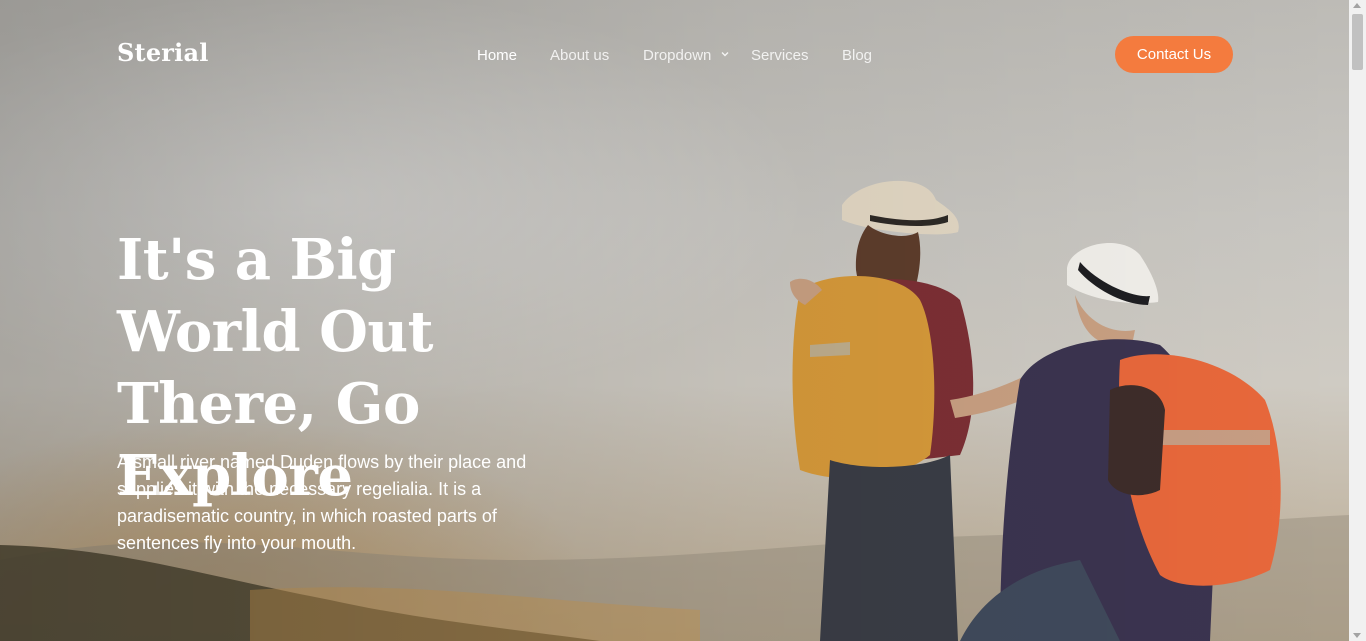 This screenshot has height=641, width=1366. What do you see at coordinates (725, 54) in the screenshot?
I see `chevron-down-icon` at bounding box center [725, 54].